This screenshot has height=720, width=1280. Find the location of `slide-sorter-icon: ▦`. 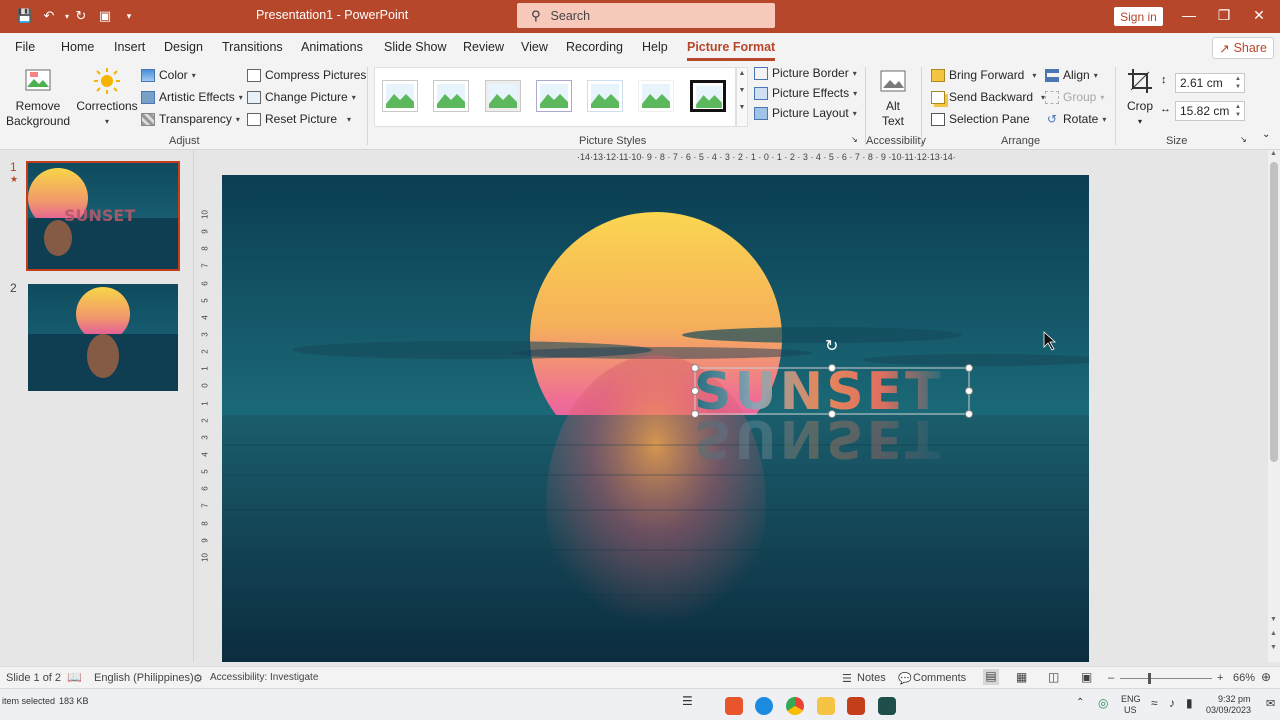

slide-sorter-icon: ▦ is located at coordinates (1021, 677).